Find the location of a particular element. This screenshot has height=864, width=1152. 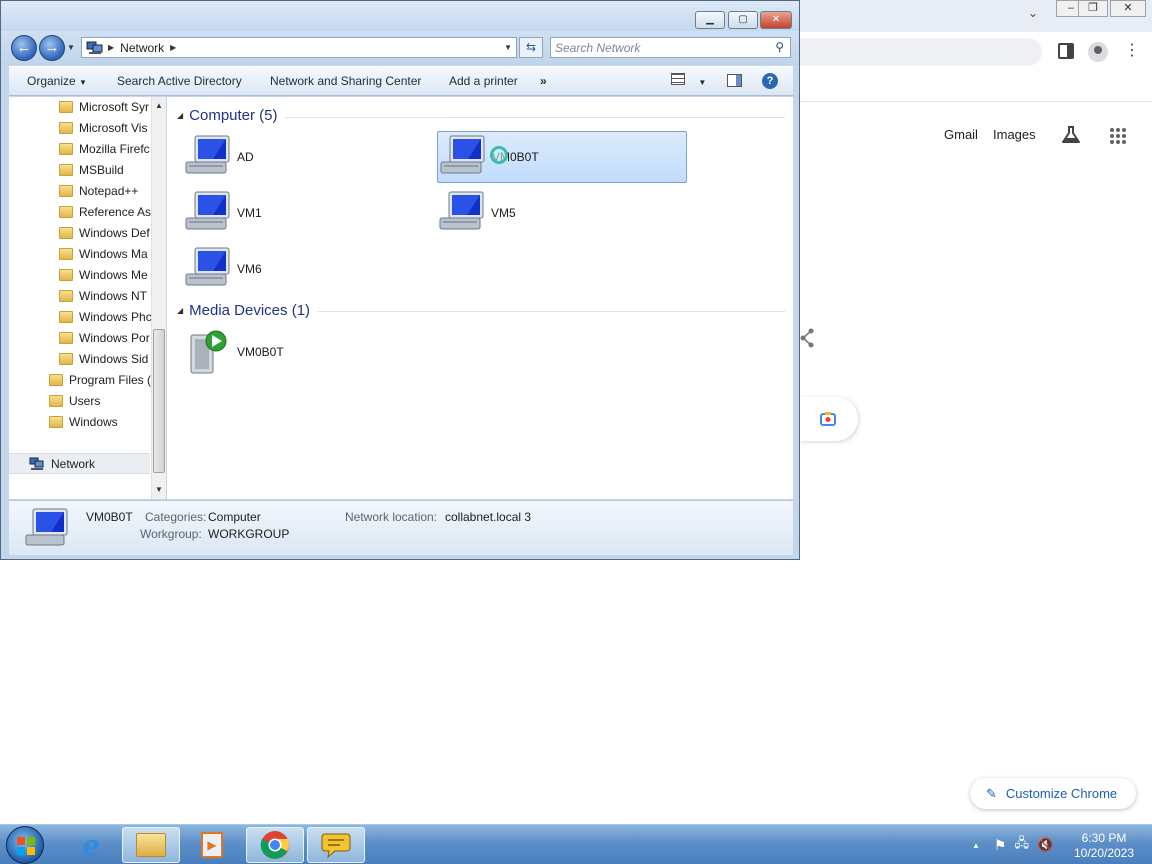

media-device-icon is located at coordinates (208, 352).